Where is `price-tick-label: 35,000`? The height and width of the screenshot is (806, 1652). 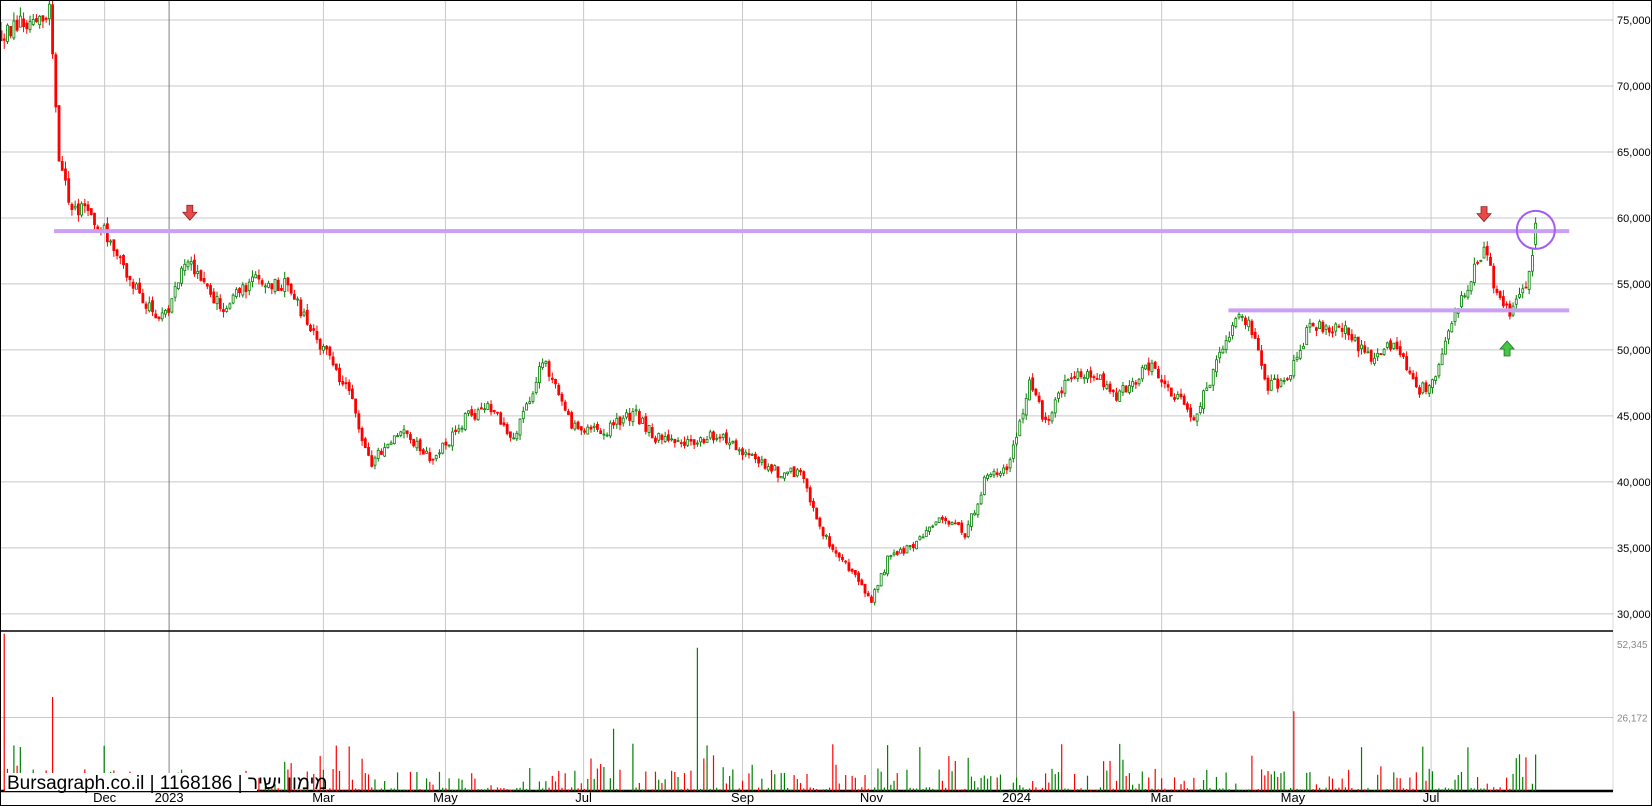
price-tick-label: 35,000 is located at coordinates (1634, 549).